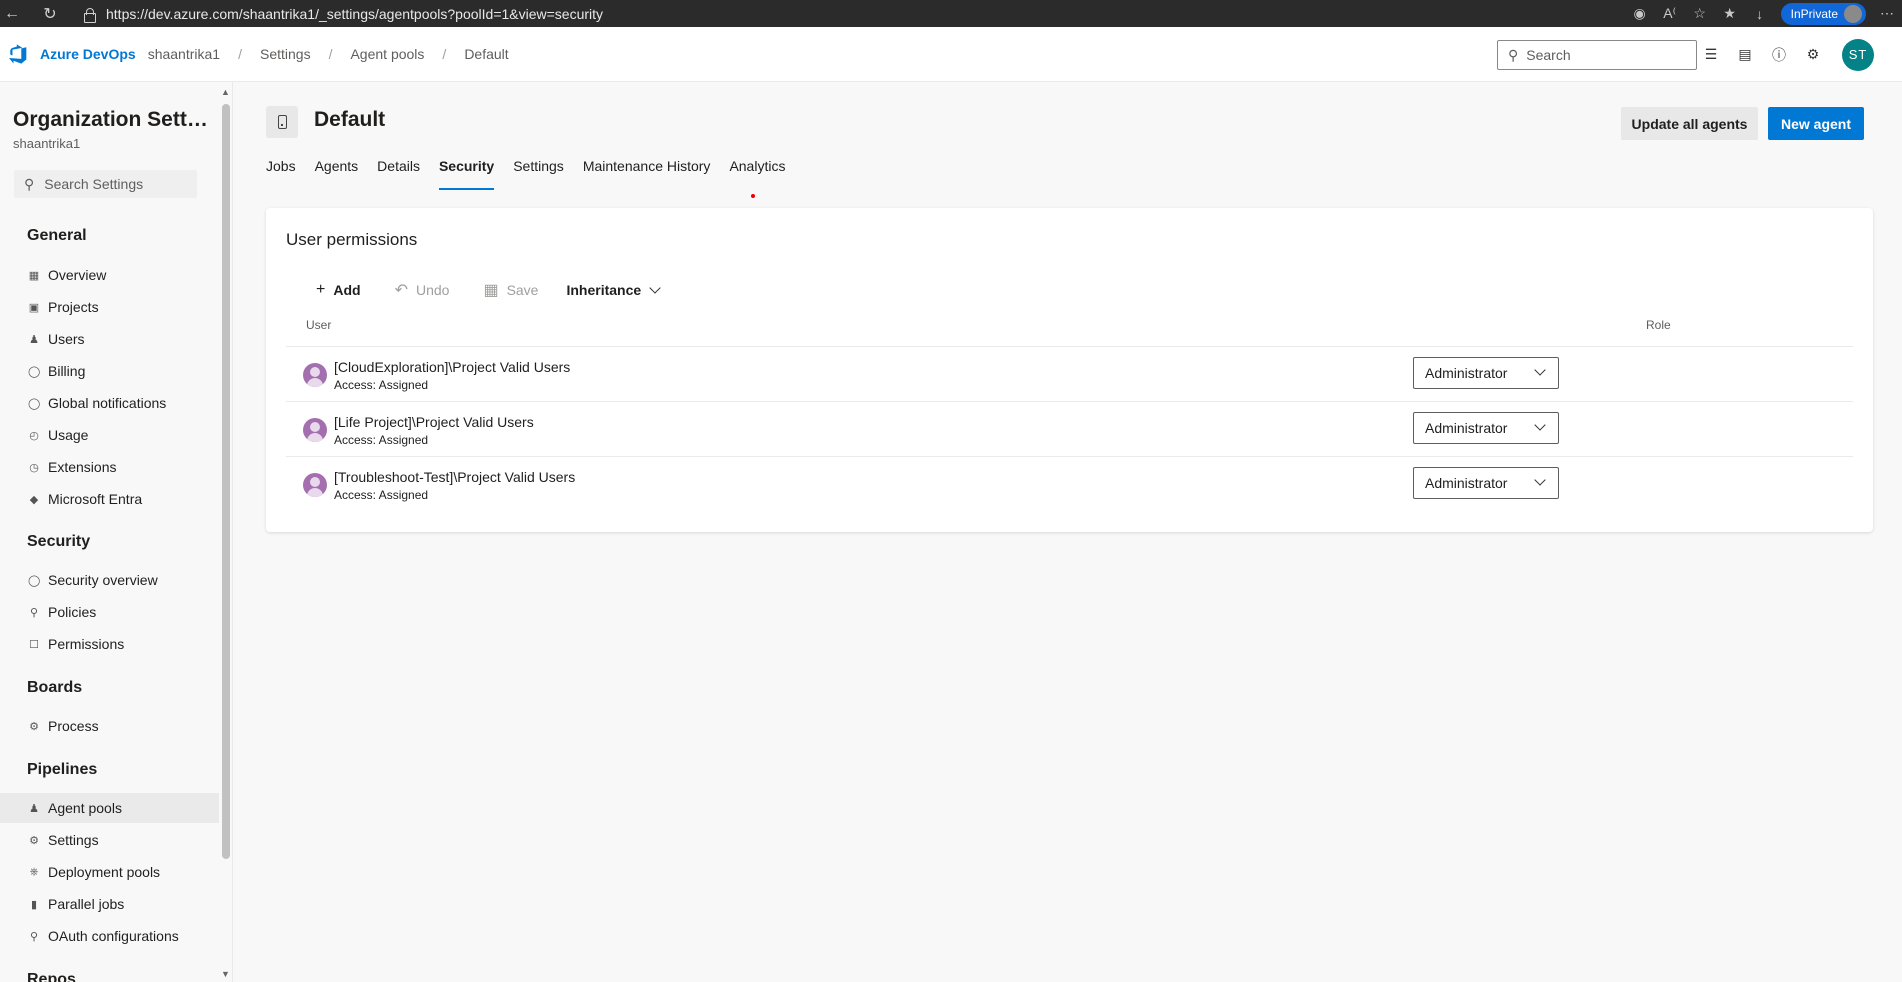  Describe the element at coordinates (34, 580) in the screenshot. I see `shield-icon: ◯` at that location.